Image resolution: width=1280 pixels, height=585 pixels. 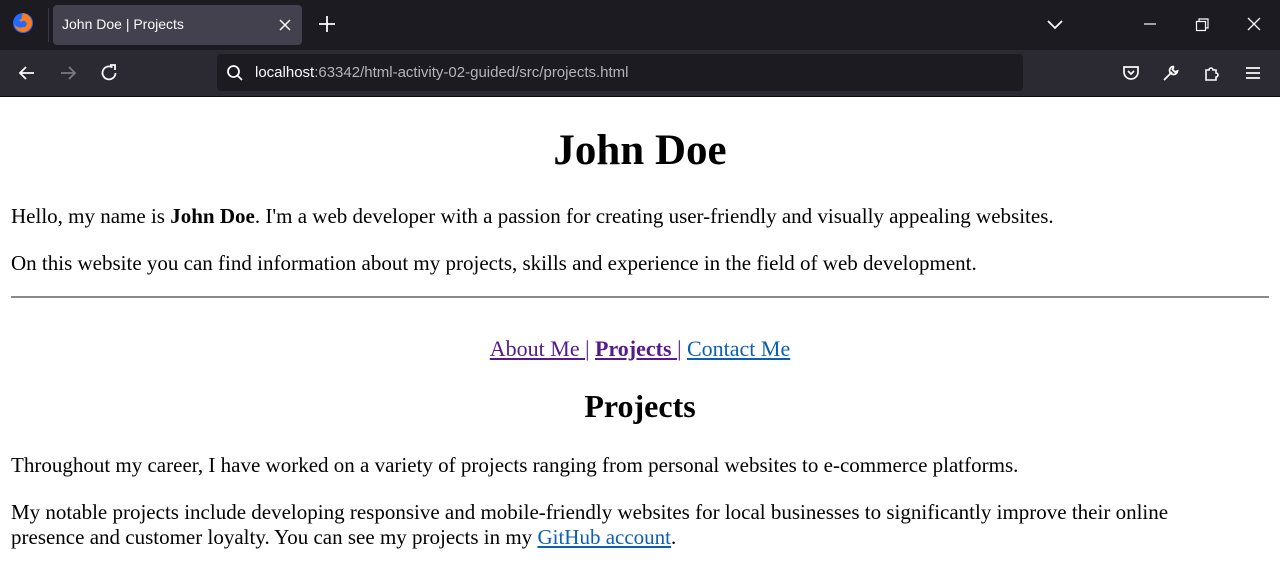 I want to click on site-navigation: About Me | Projects | Contact Me, so click(x=640, y=349).